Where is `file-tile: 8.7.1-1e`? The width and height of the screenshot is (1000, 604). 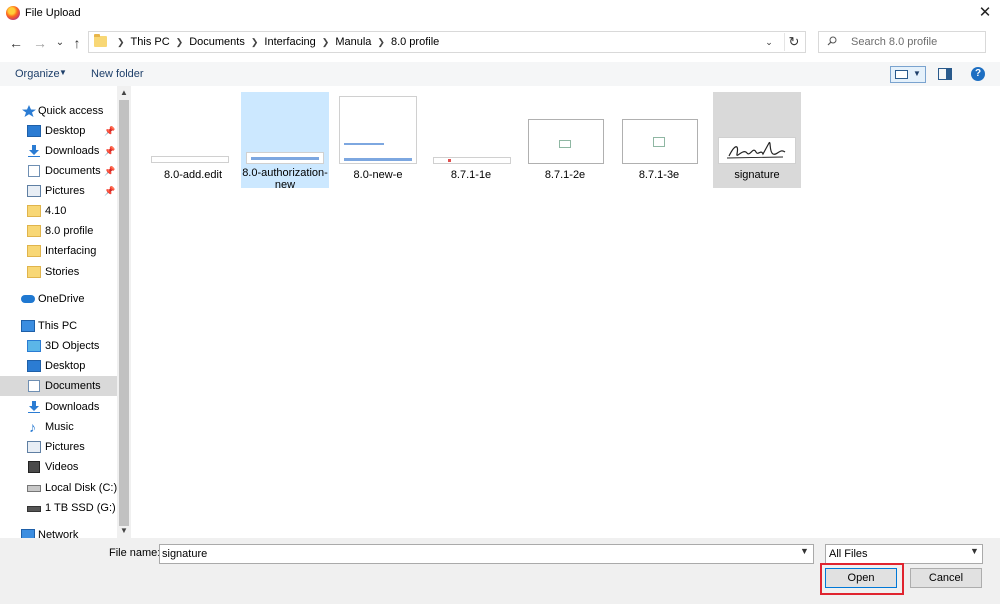
file-tile: 8.7.1-1e is located at coordinates (471, 140).